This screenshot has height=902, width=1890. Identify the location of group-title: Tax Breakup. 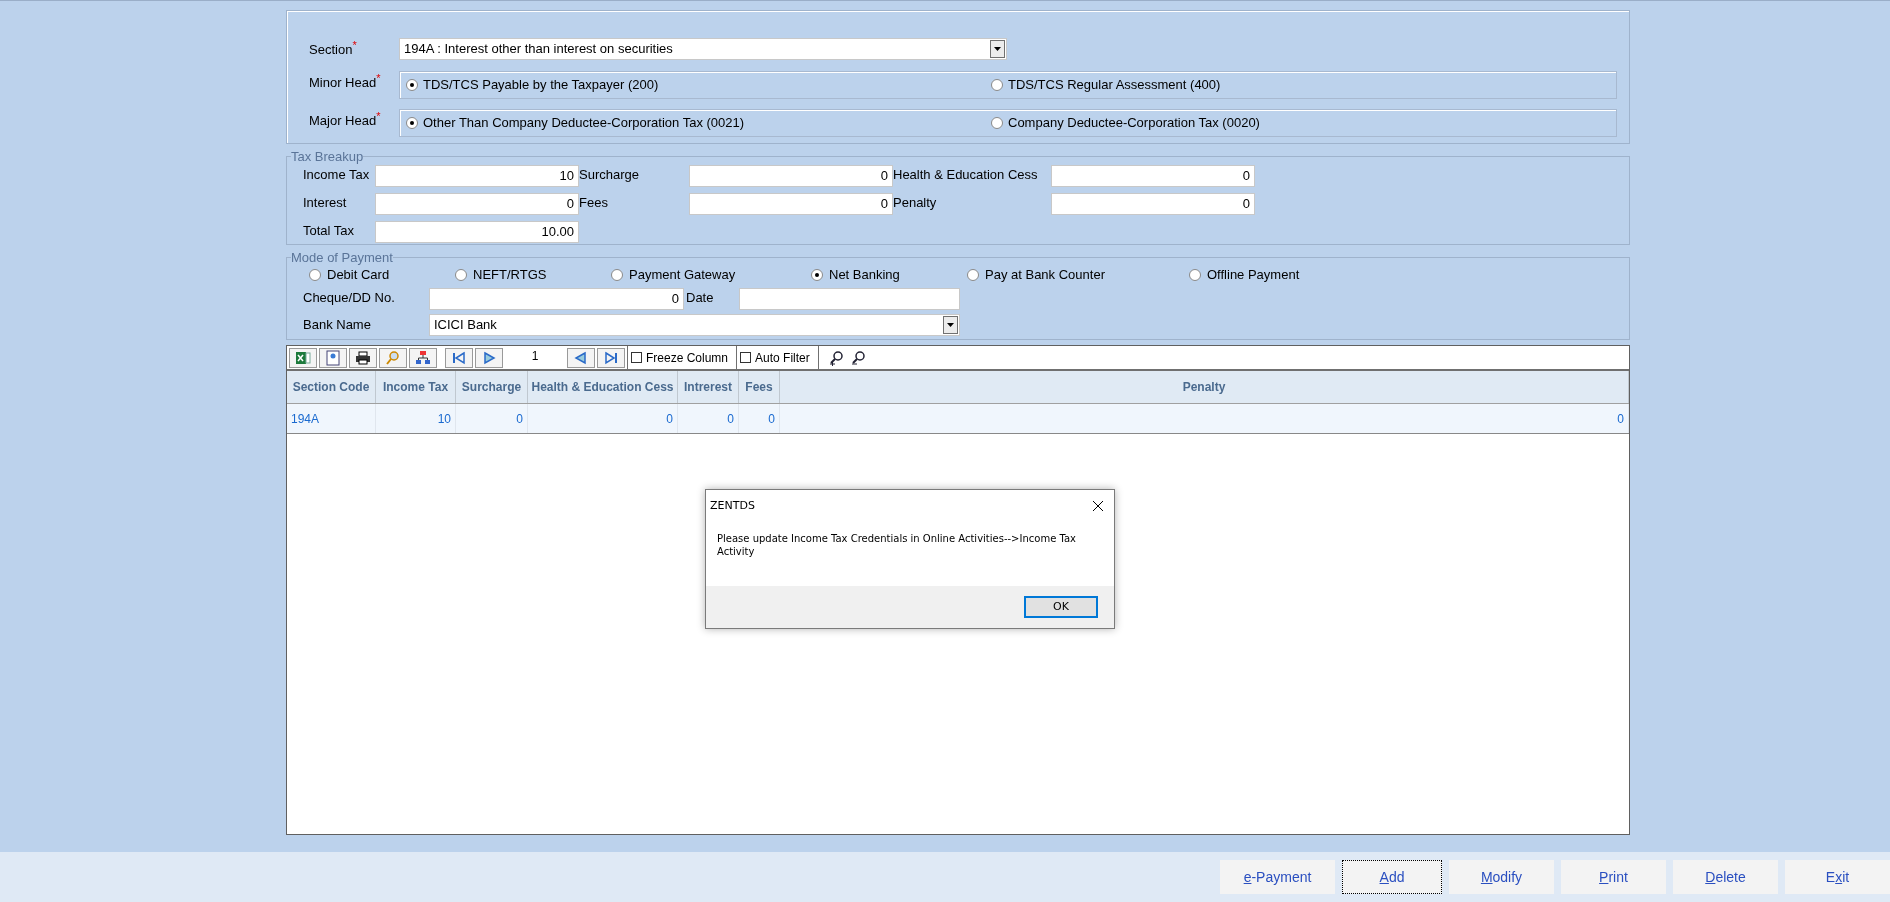
(327, 157).